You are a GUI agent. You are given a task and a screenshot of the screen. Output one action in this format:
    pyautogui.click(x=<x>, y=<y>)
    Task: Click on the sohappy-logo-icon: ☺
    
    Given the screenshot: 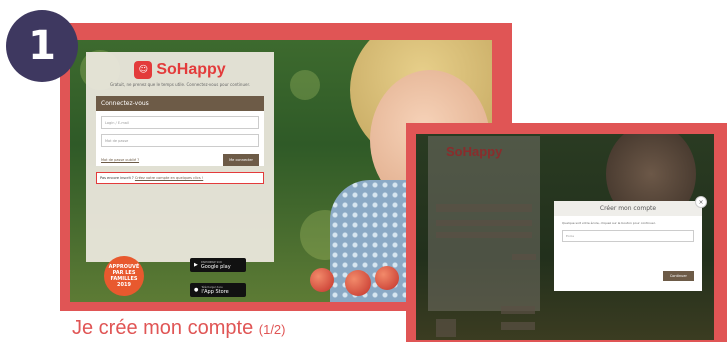 What is the action you would take?
    pyautogui.click(x=143, y=70)
    